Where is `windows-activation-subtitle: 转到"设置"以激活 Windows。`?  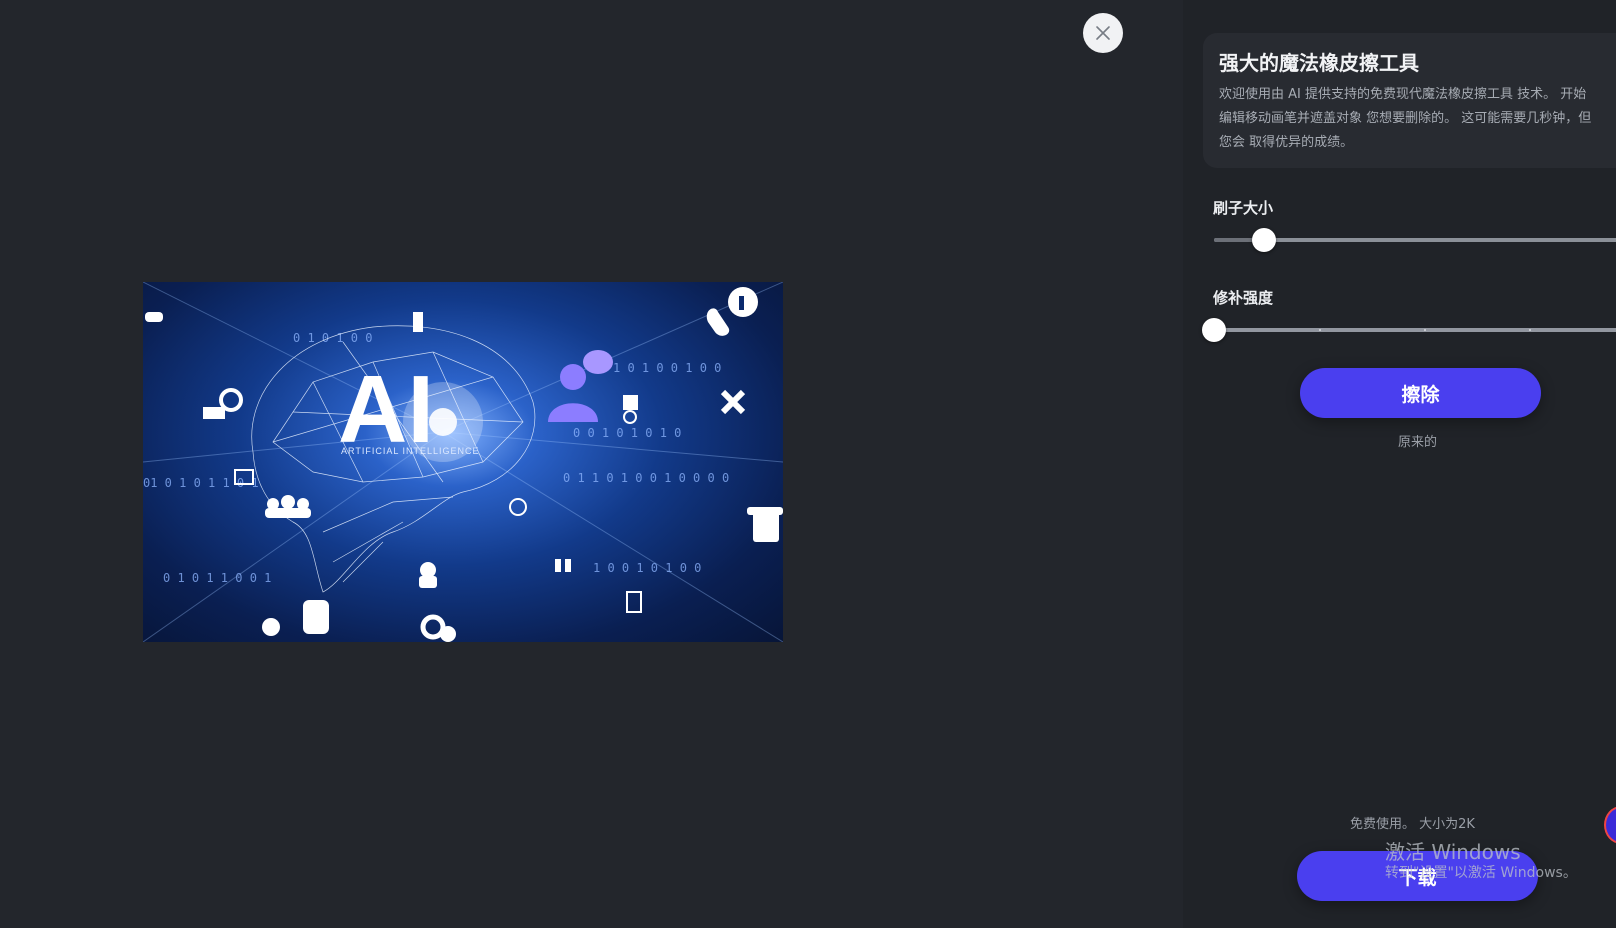 windows-activation-subtitle: 转到"设置"以激活 Windows。 is located at coordinates (1481, 873).